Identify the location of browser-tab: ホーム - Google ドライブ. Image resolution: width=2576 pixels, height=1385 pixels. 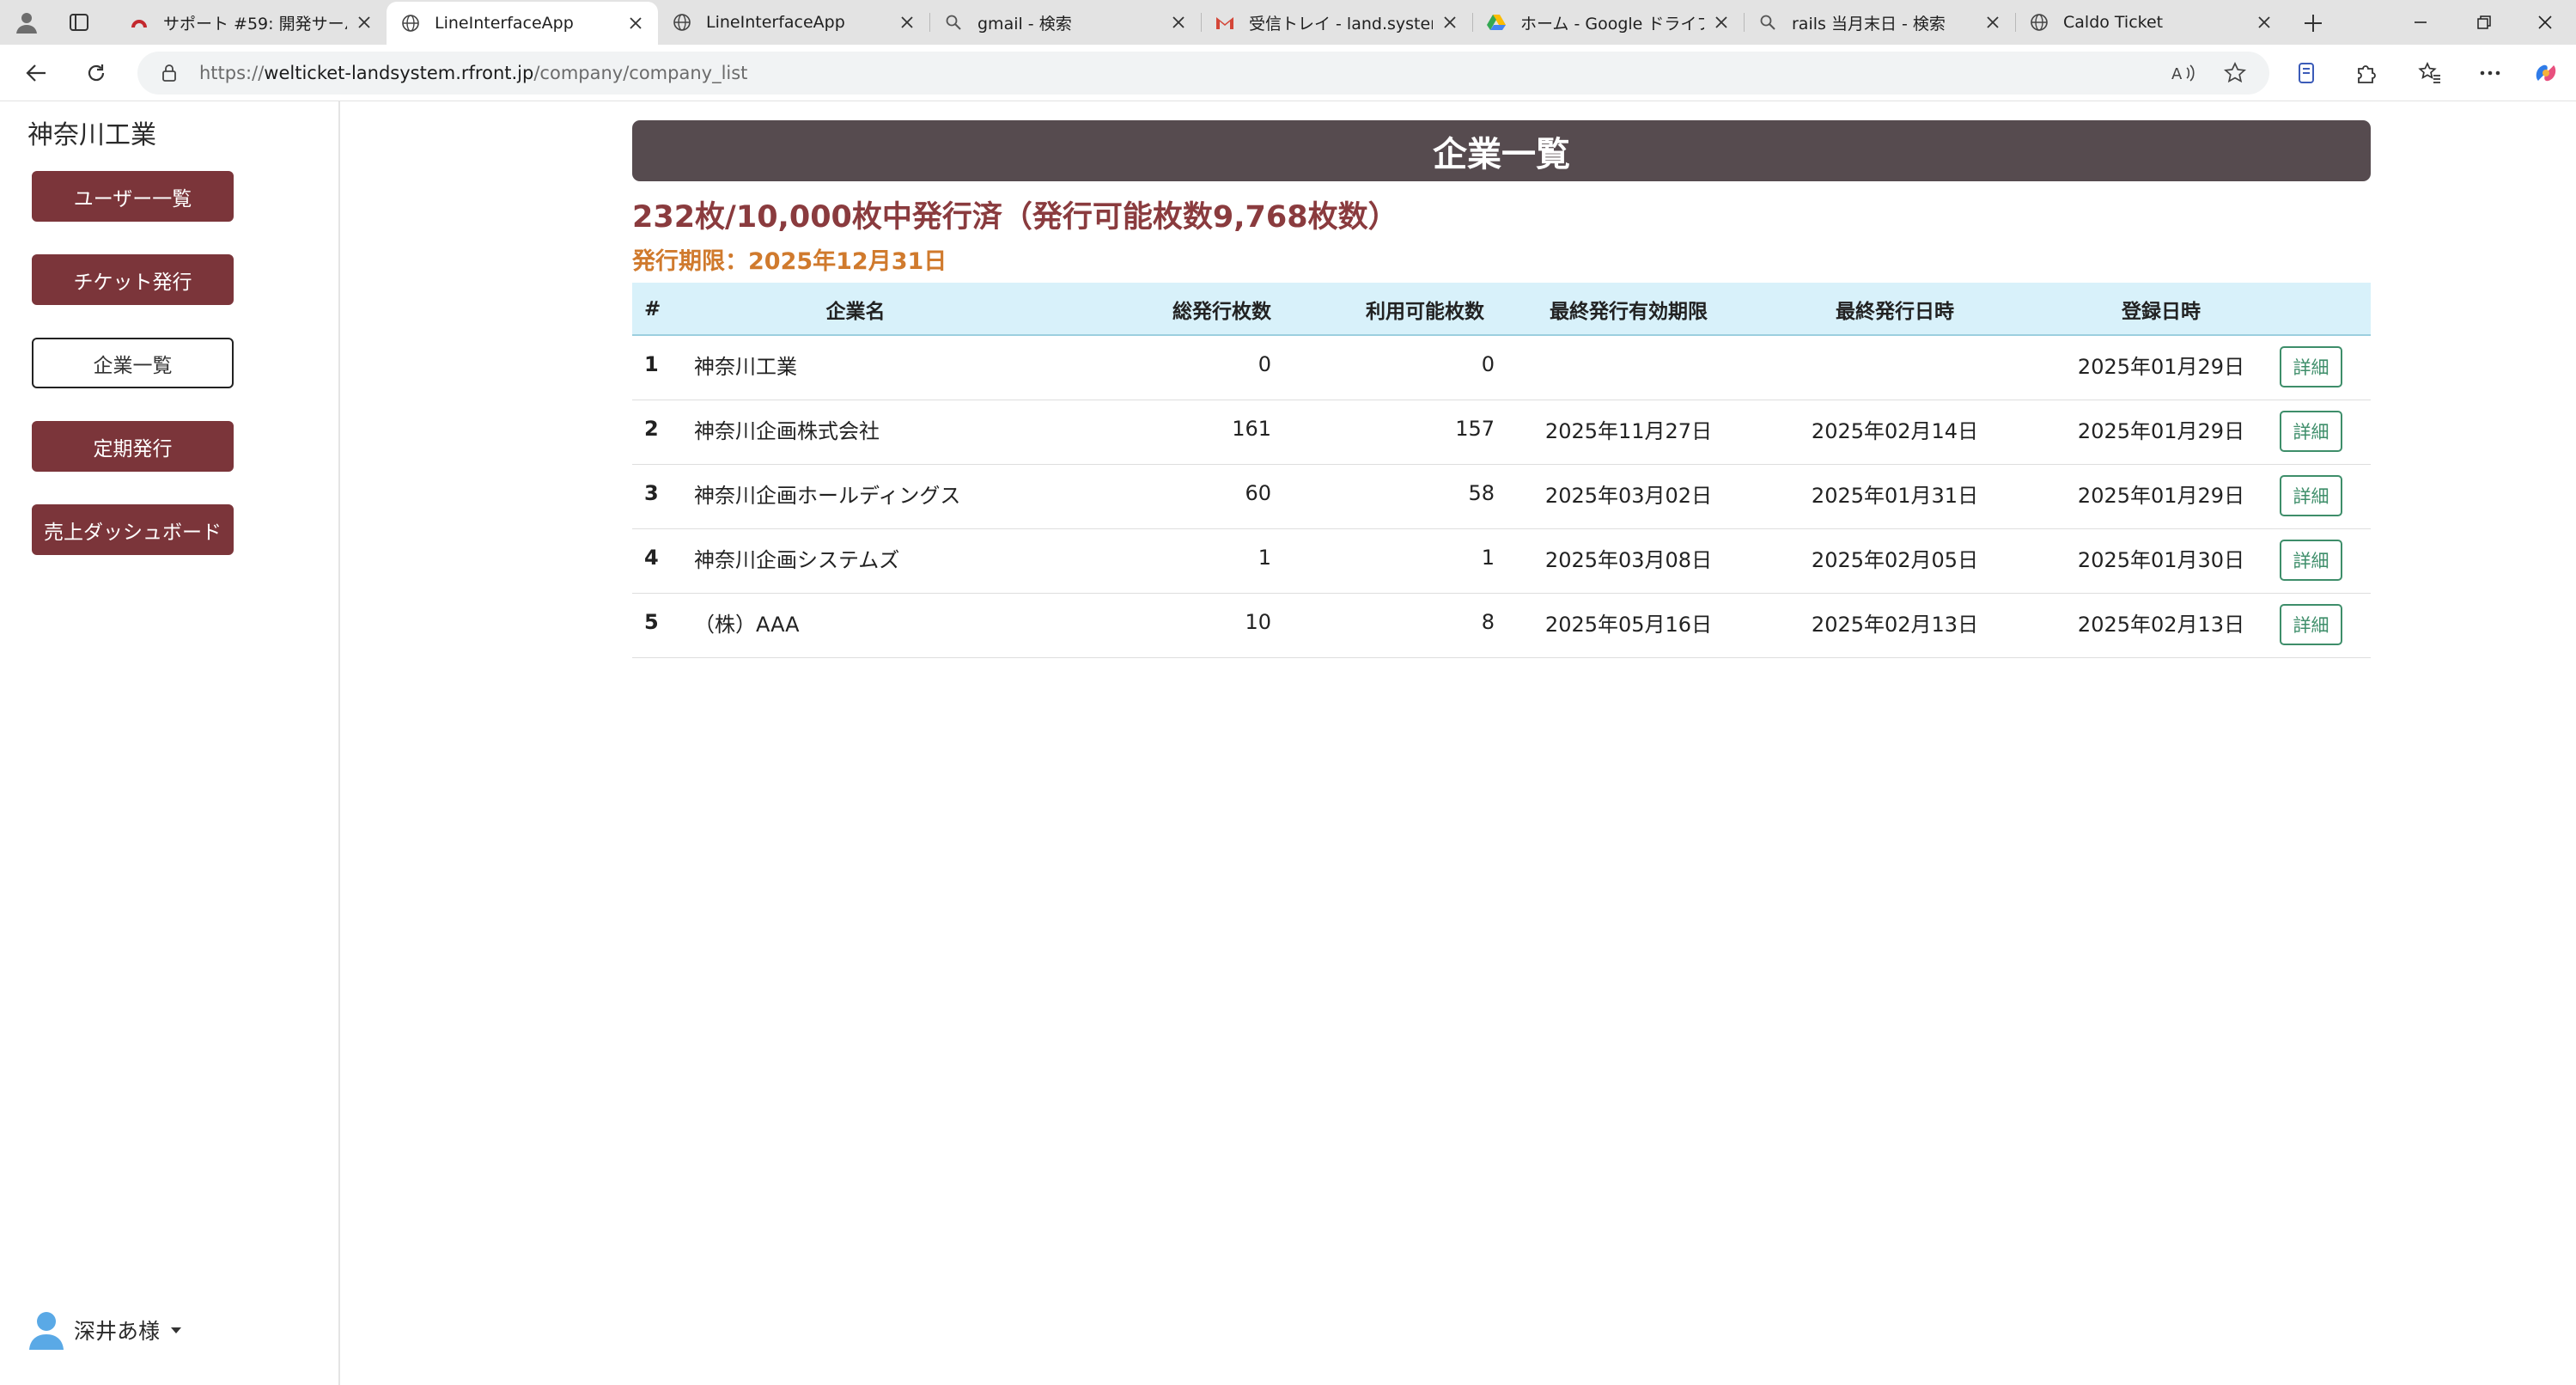
(1608, 23).